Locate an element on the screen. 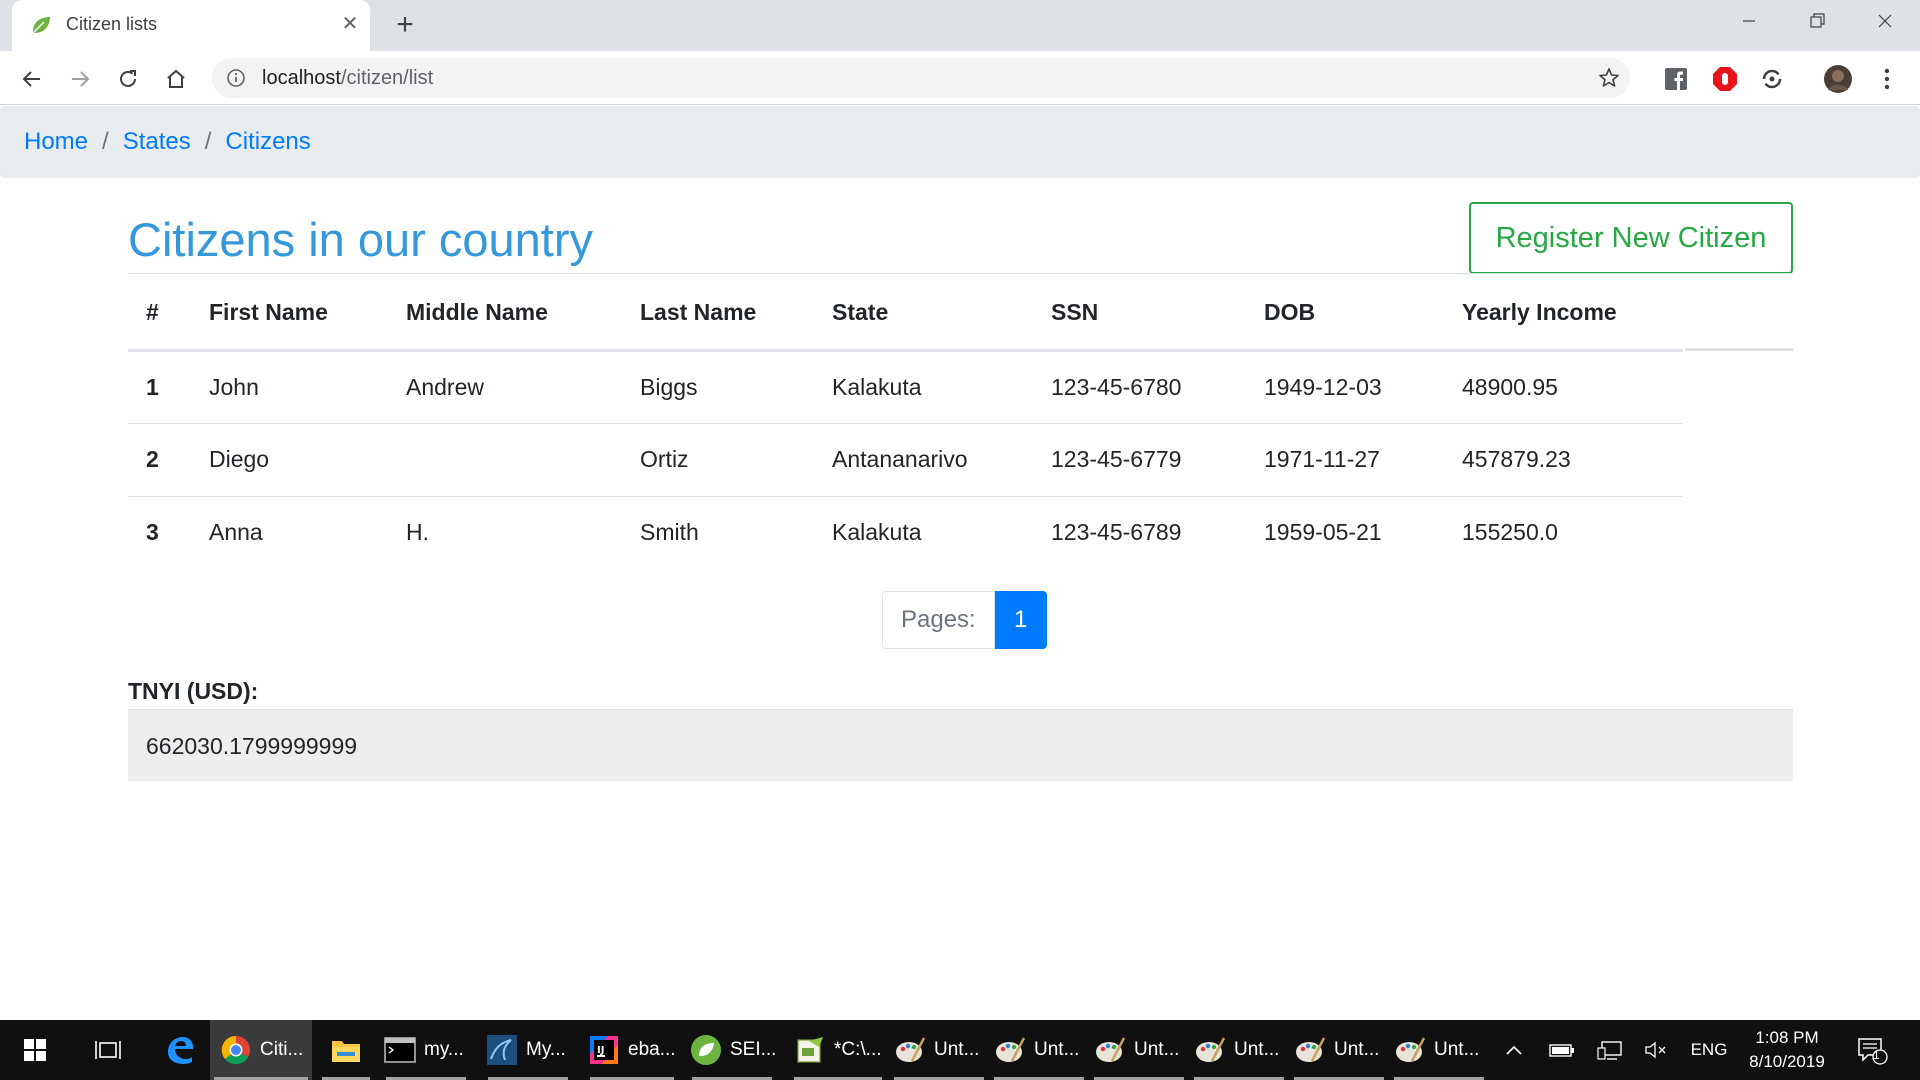 The width and height of the screenshot is (1920, 1080). cell-state: Kalakuta is located at coordinates (877, 386).